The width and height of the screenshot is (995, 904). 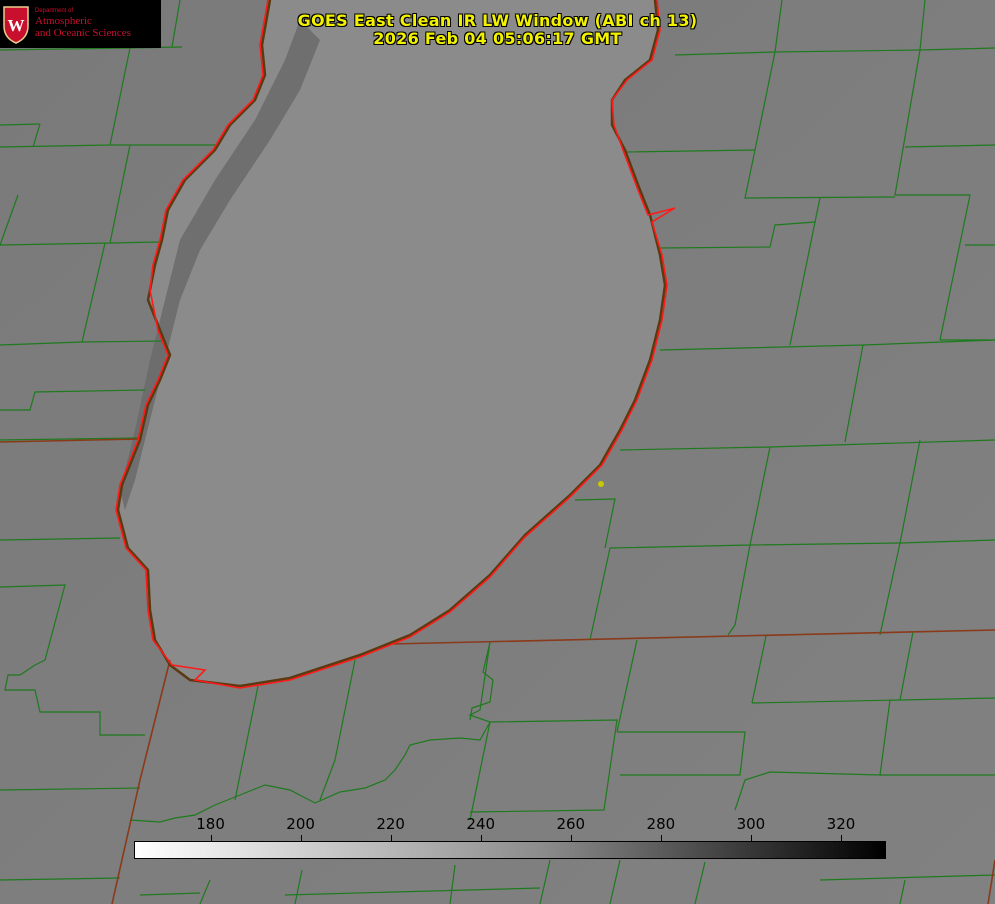 I want to click on image-title: GOES East Clean IR LW Window (ABI ch 13), so click(x=497, y=20).